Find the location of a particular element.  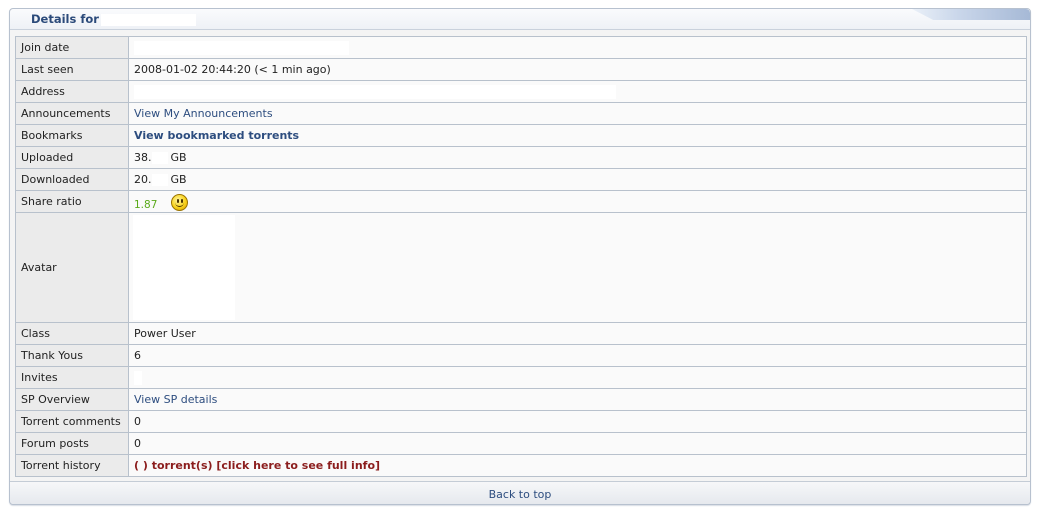

avatar is located at coordinates (184, 267).